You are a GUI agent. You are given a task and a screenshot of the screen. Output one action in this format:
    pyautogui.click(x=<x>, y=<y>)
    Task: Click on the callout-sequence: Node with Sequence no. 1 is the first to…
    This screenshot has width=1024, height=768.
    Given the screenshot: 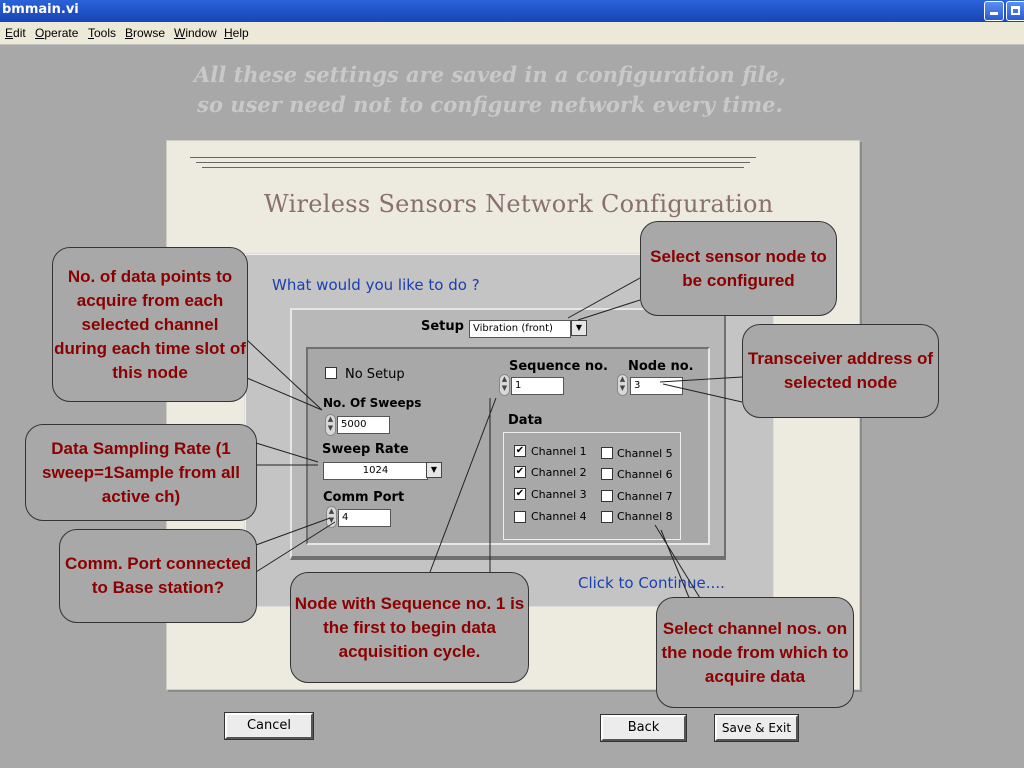 What is the action you would take?
    pyautogui.click(x=409, y=627)
    